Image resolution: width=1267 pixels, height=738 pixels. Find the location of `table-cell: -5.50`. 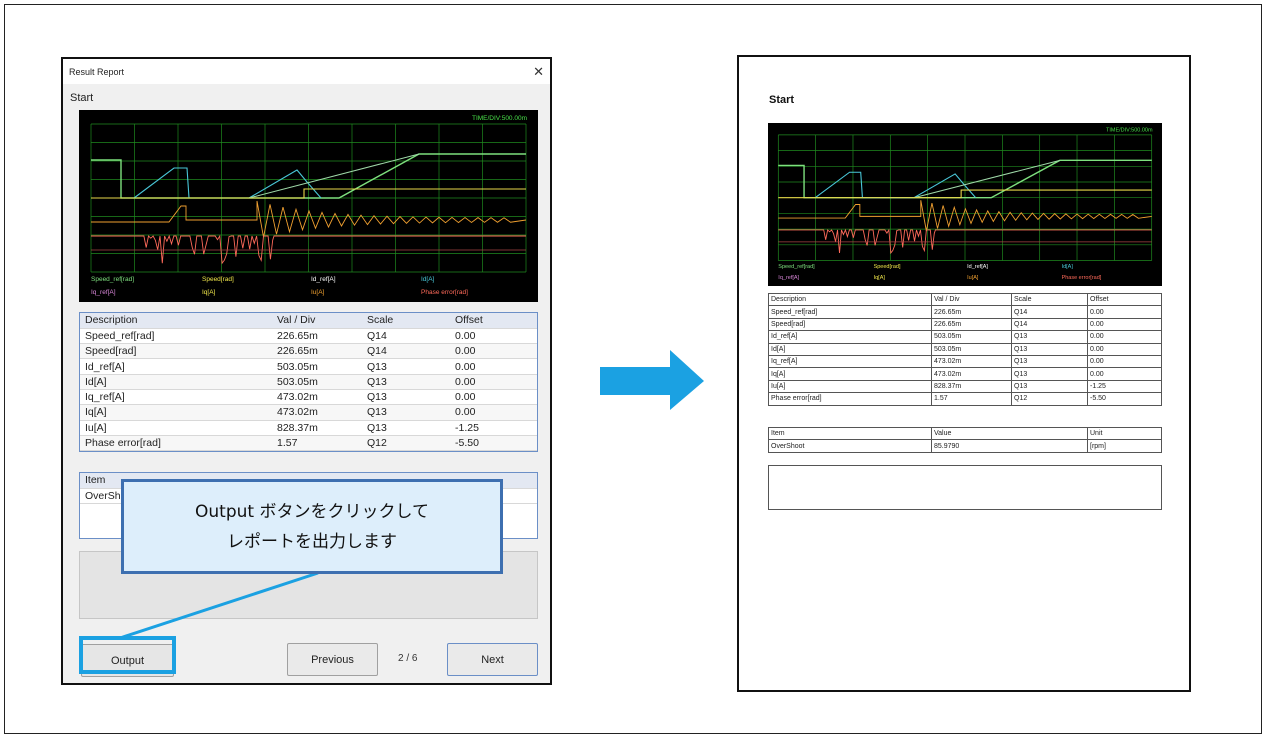

table-cell: -5.50 is located at coordinates (1124, 399).